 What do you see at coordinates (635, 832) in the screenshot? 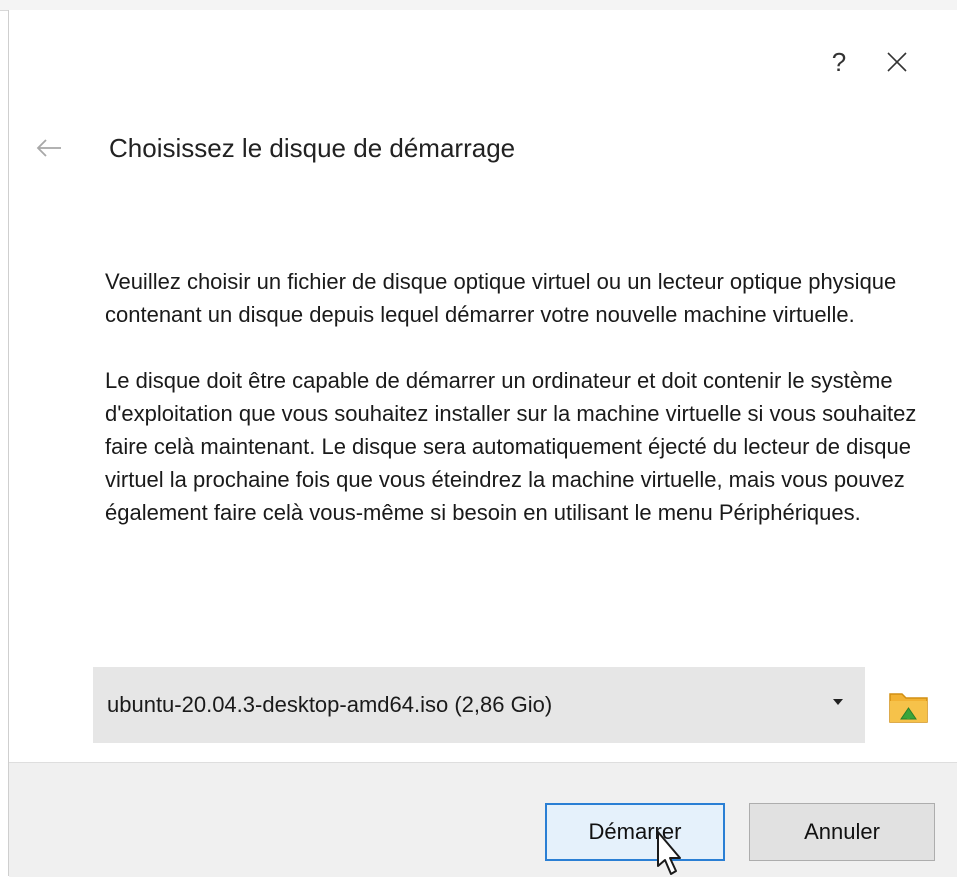
I see `start-button: Démarrer` at bounding box center [635, 832].